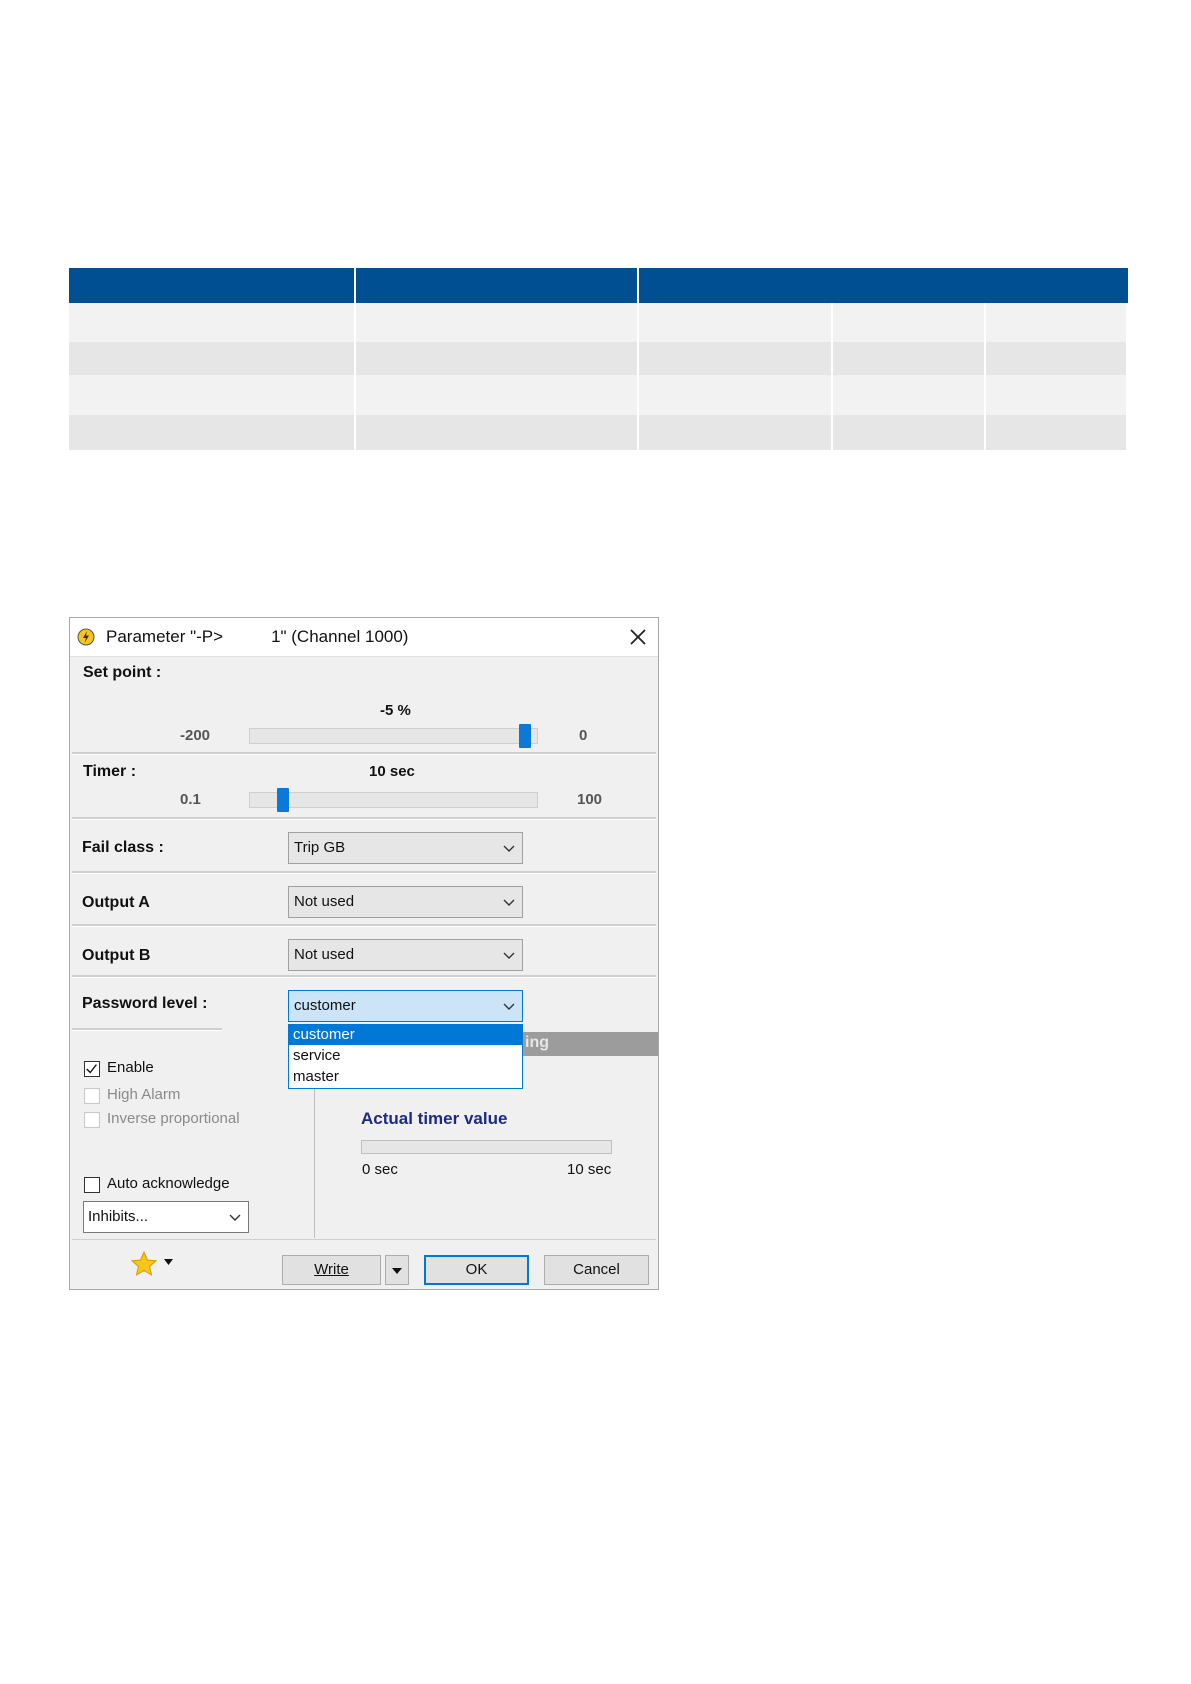  I want to click on output-a-select: Not used, so click(405, 902).